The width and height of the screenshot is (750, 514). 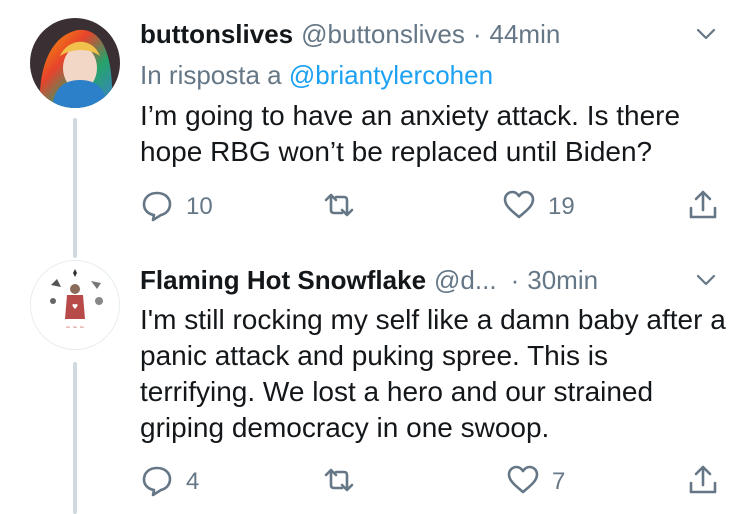 I want to click on like-button: 7, so click(x=535, y=482).